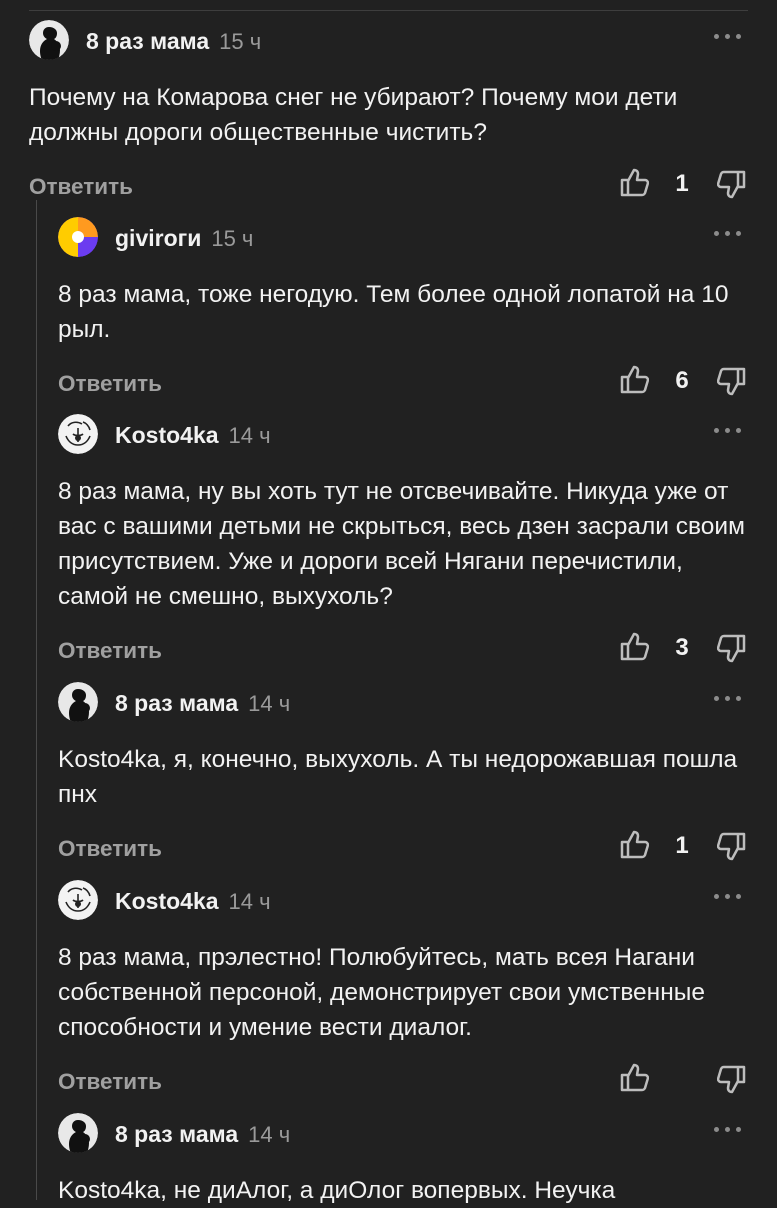 This screenshot has width=777, height=1208. Describe the element at coordinates (36, 700) in the screenshot. I see `thread-line` at that location.